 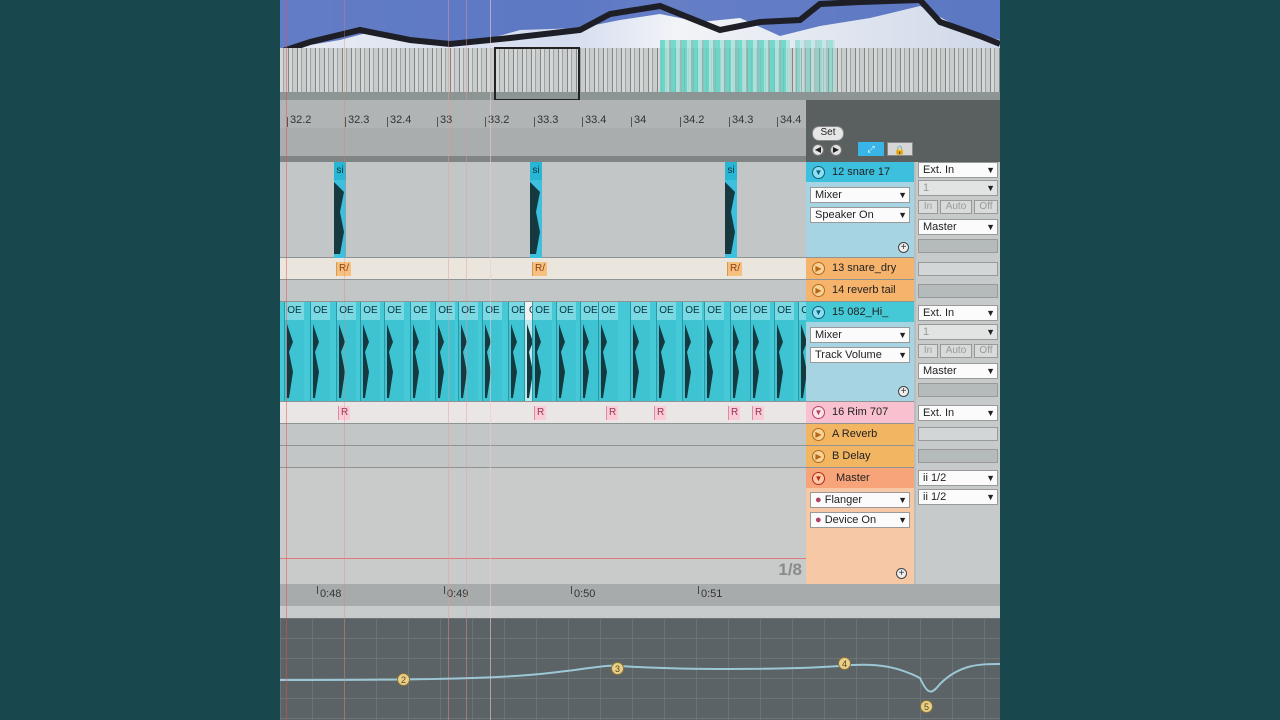 What do you see at coordinates (958, 497) in the screenshot?
I see `master-cue-chooser: ii 1/2 ▼` at bounding box center [958, 497].